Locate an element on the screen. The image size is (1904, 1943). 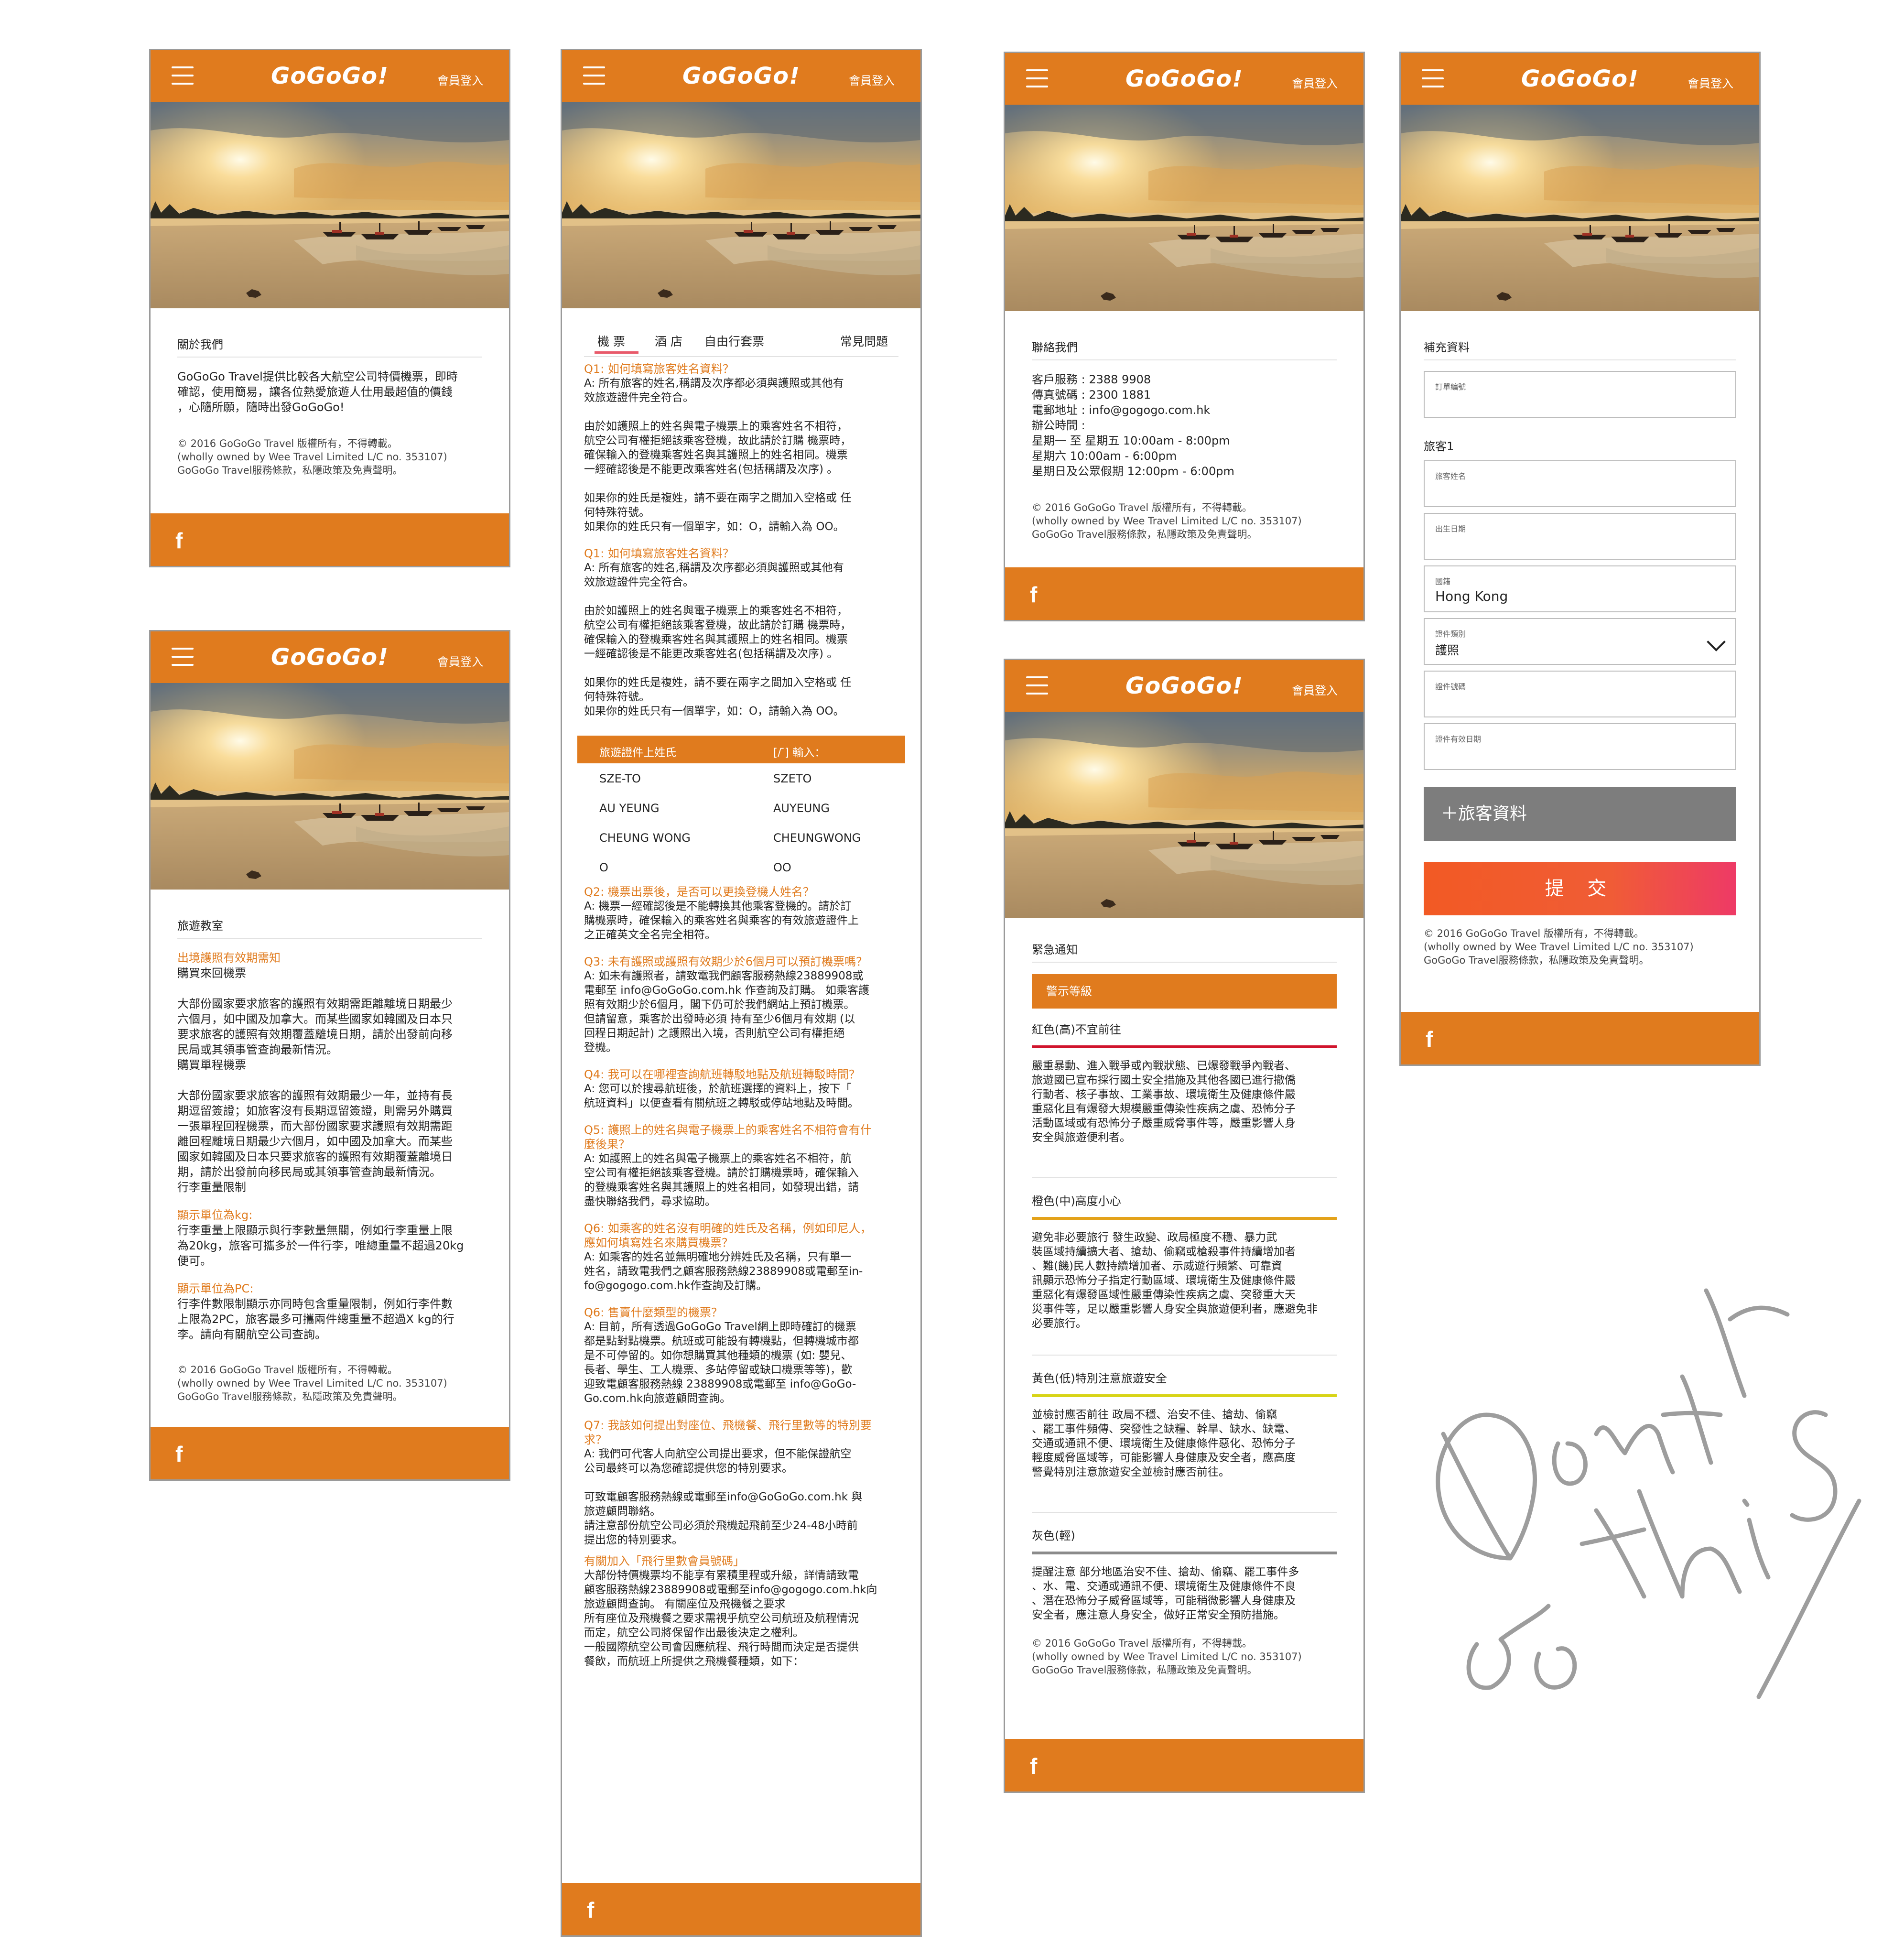
field-label: 證件有效日期 is located at coordinates (1458, 739).